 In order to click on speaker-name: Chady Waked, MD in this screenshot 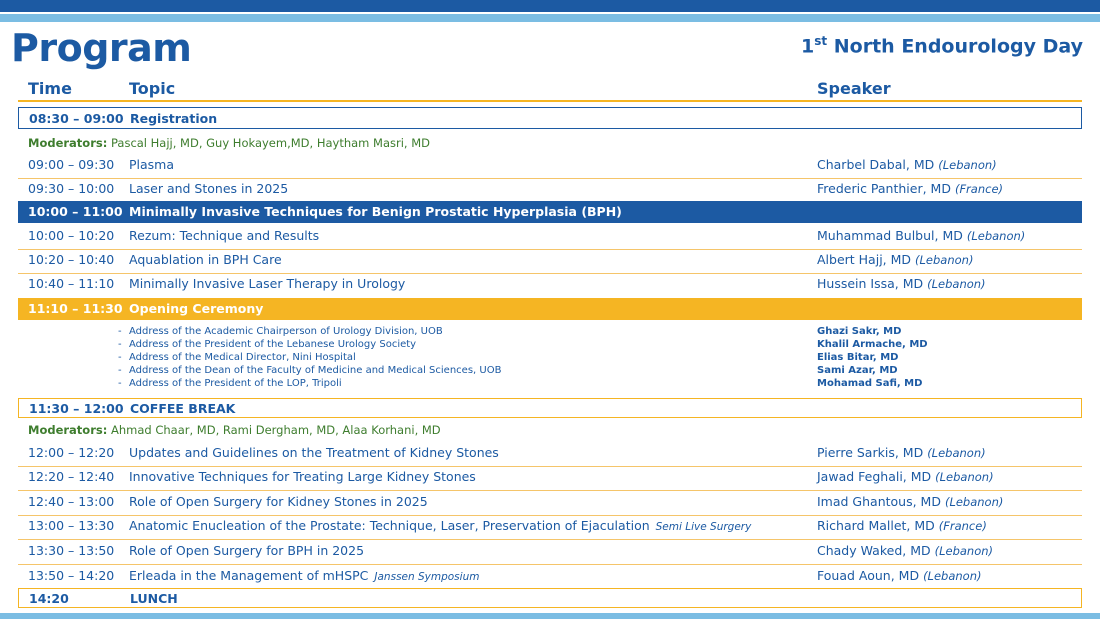, I will do `click(874, 550)`.